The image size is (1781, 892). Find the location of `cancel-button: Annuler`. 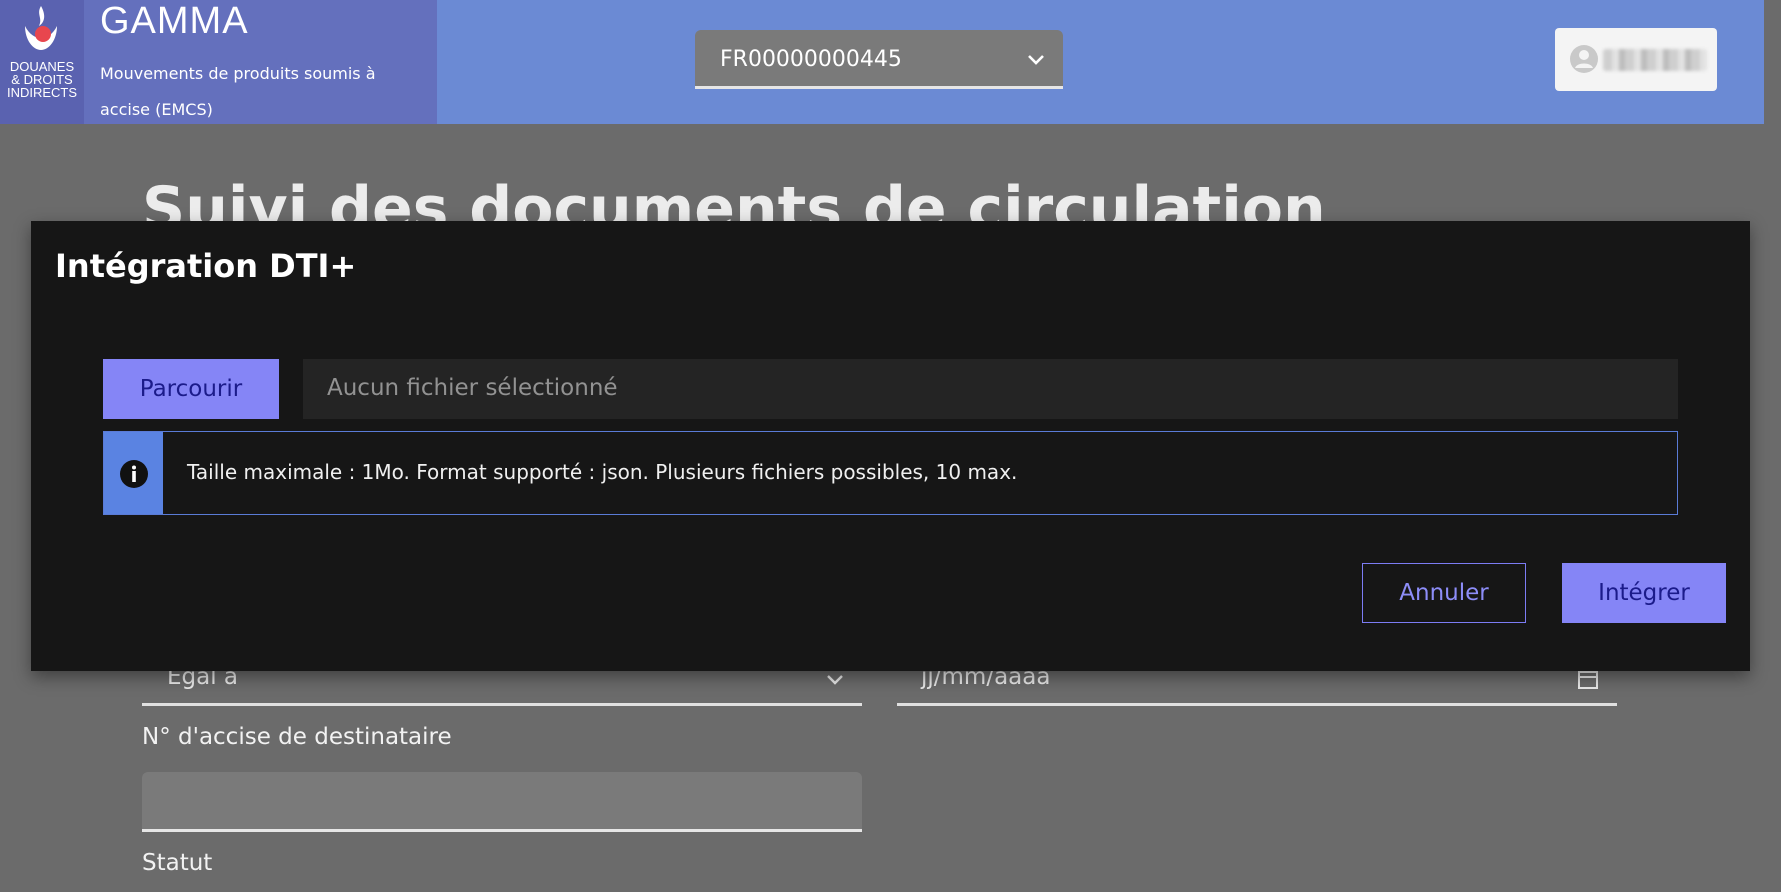

cancel-button: Annuler is located at coordinates (1444, 593).